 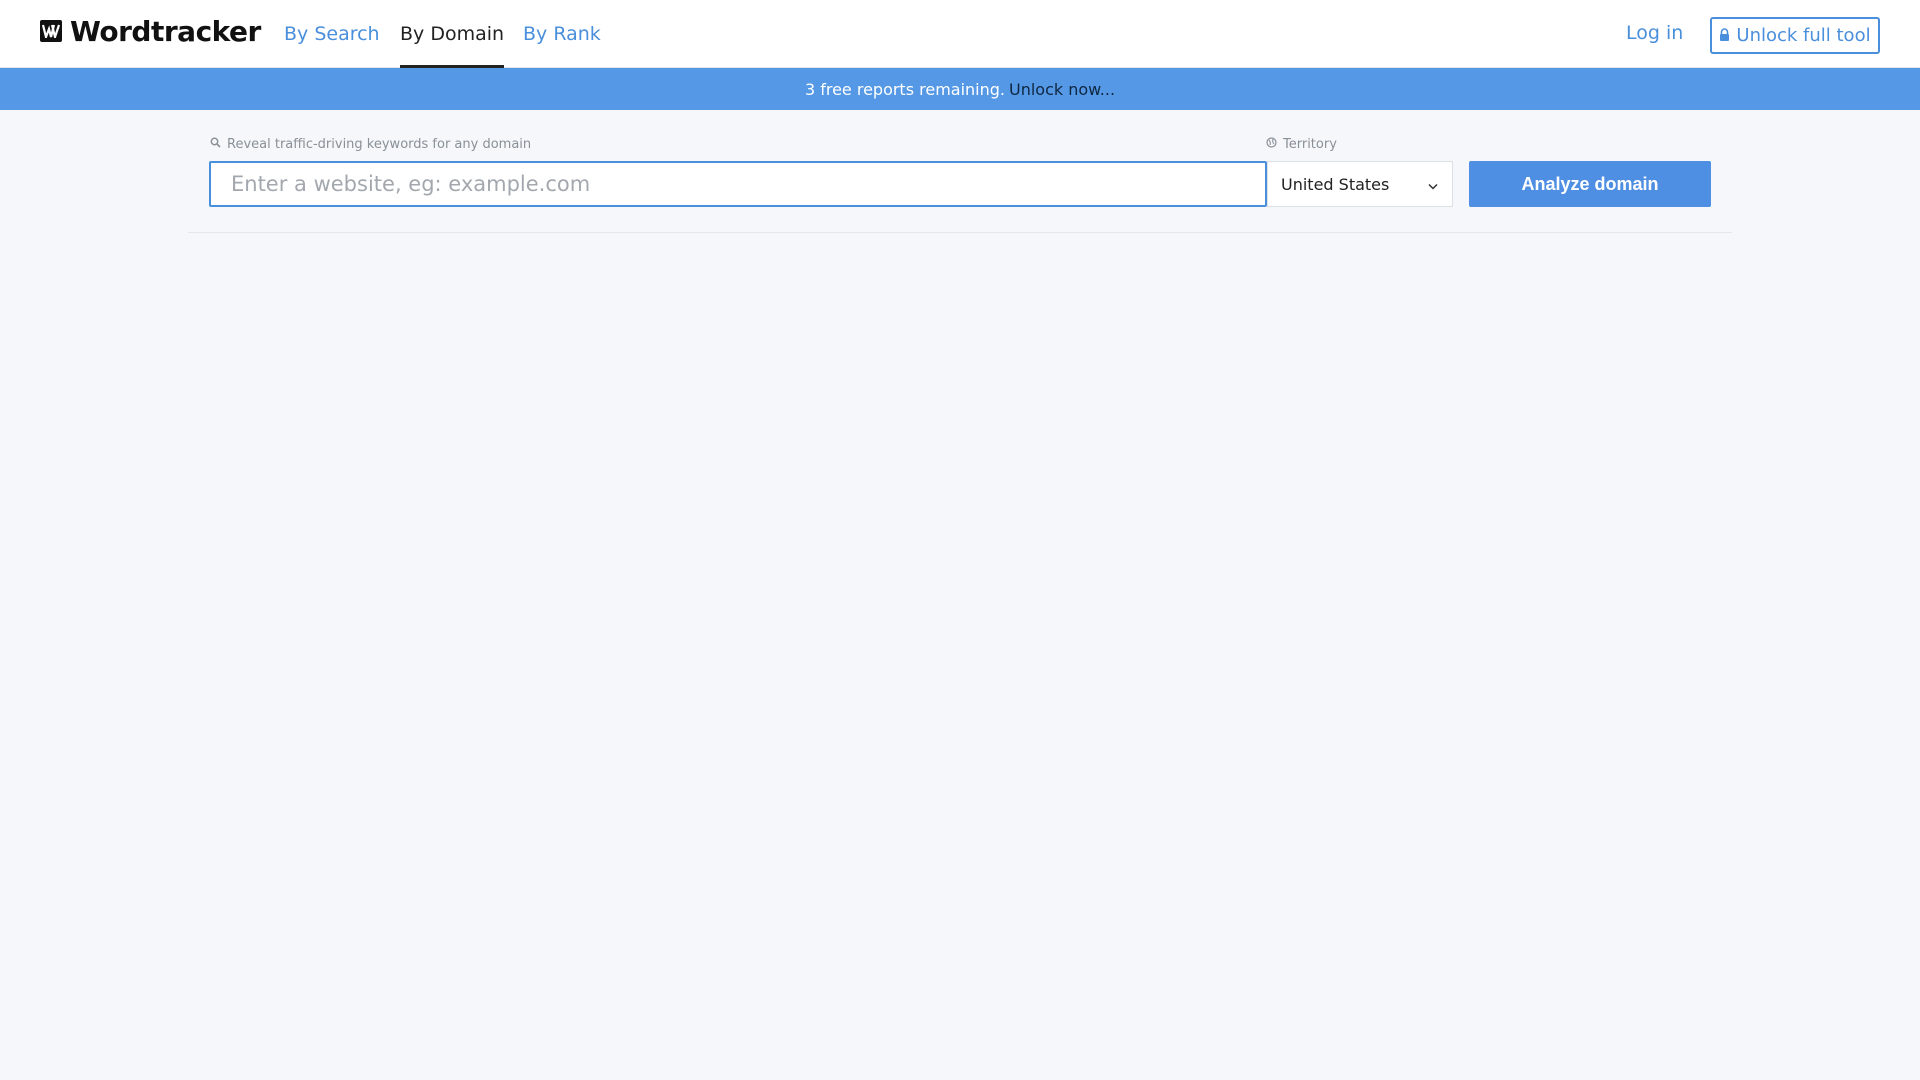 What do you see at coordinates (1433, 184) in the screenshot?
I see `chevron-down-icon` at bounding box center [1433, 184].